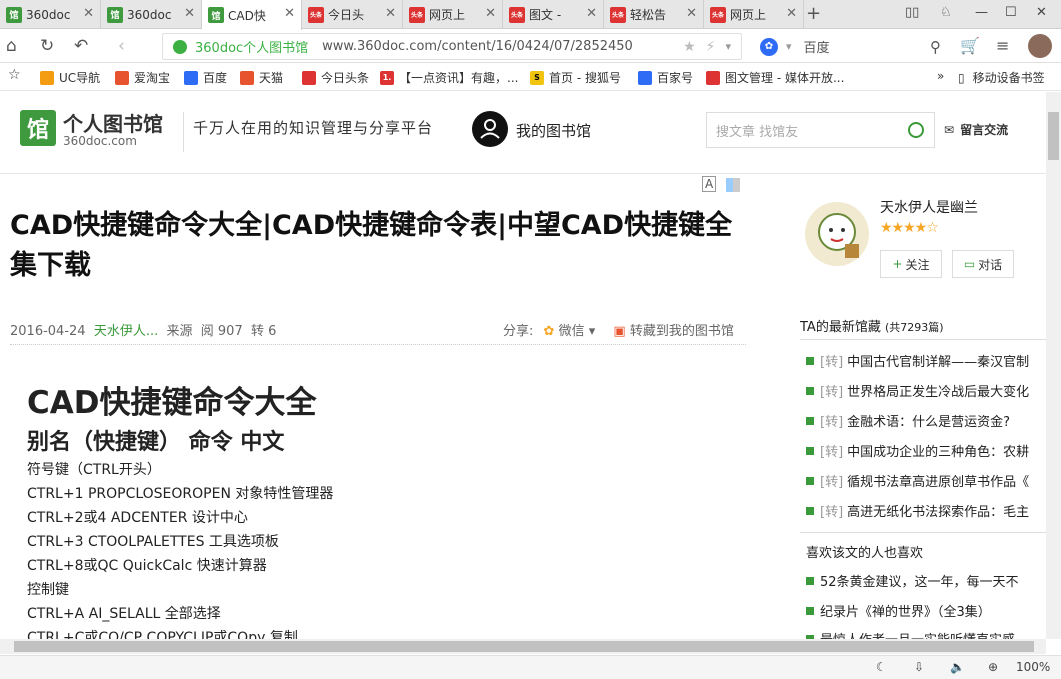  I want to click on user-avatar, so click(1040, 46).